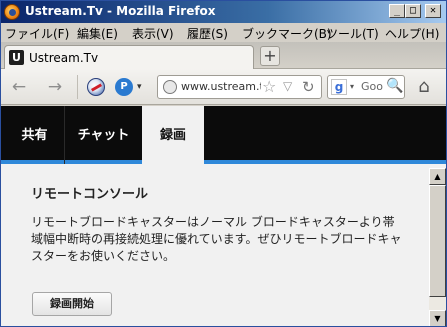 The image size is (447, 327). I want to click on search-engine-dropdown-icon: ▾, so click(352, 86).